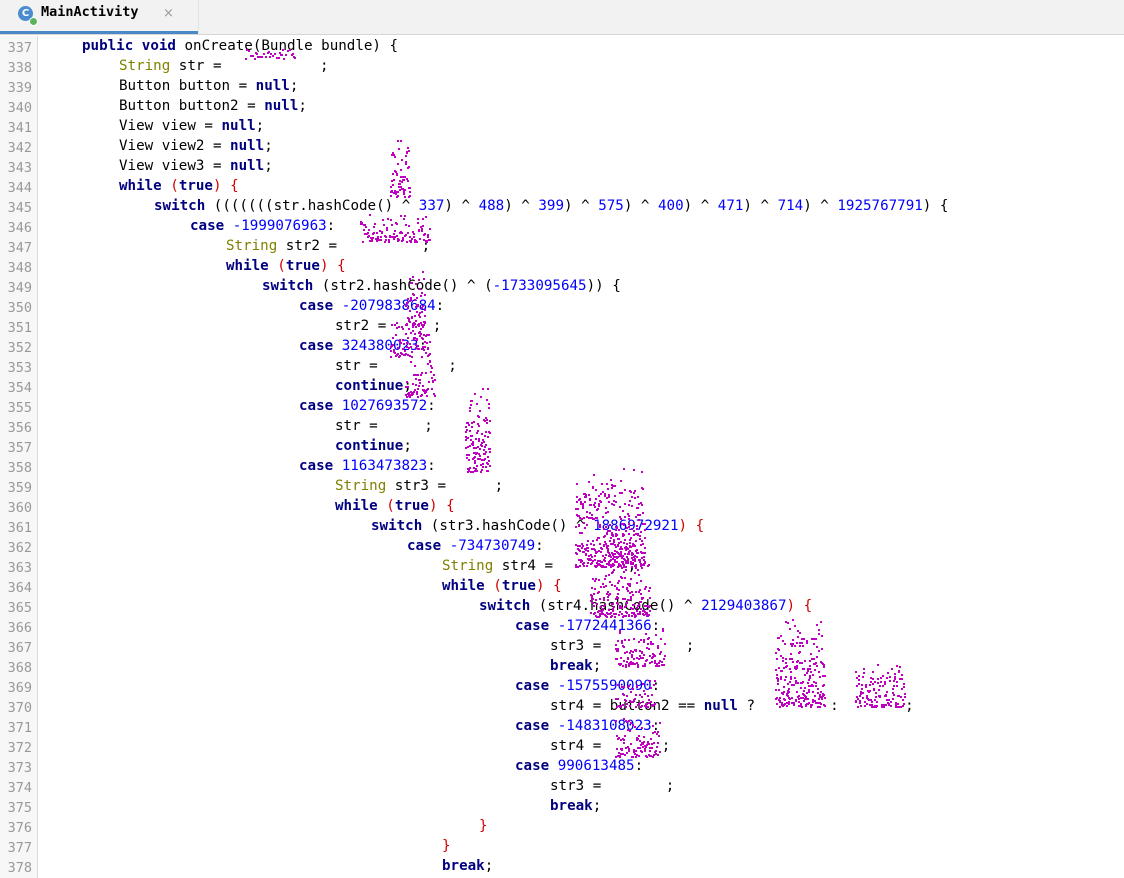 The height and width of the screenshot is (878, 1124). Describe the element at coordinates (463, 866) in the screenshot. I see `keyword: break` at that location.